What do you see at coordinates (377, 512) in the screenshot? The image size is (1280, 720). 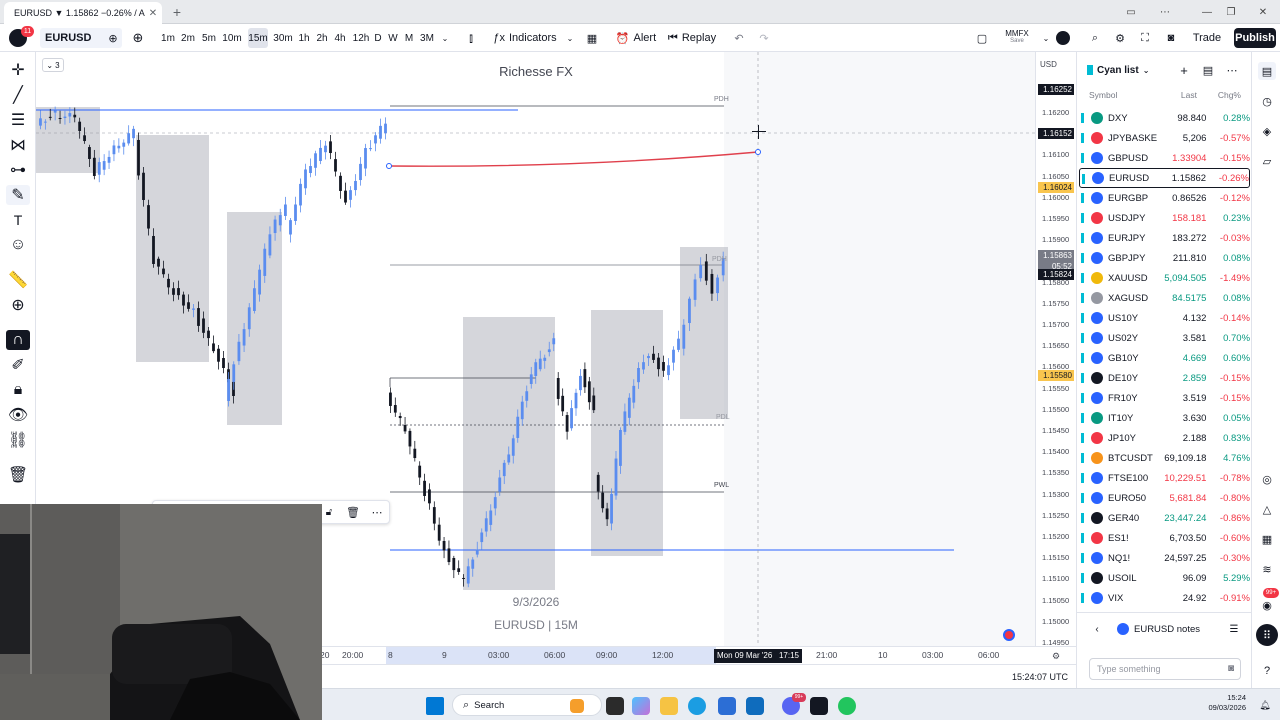 I see `more-options-icon: ⋯` at bounding box center [377, 512].